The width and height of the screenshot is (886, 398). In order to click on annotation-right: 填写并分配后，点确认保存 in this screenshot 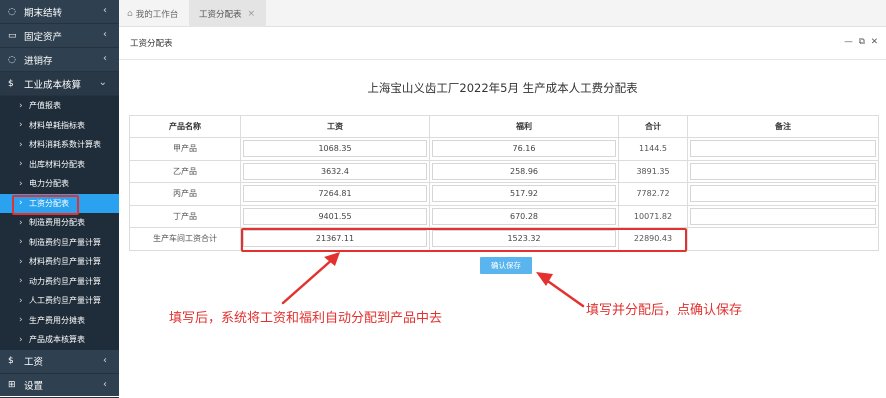, I will do `click(664, 310)`.